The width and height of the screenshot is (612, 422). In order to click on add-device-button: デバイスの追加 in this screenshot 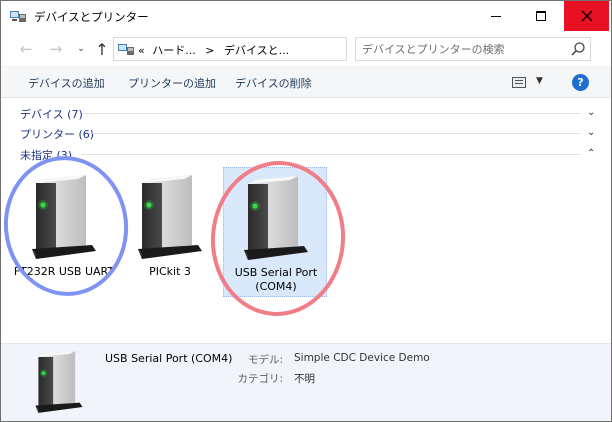, I will do `click(66, 83)`.